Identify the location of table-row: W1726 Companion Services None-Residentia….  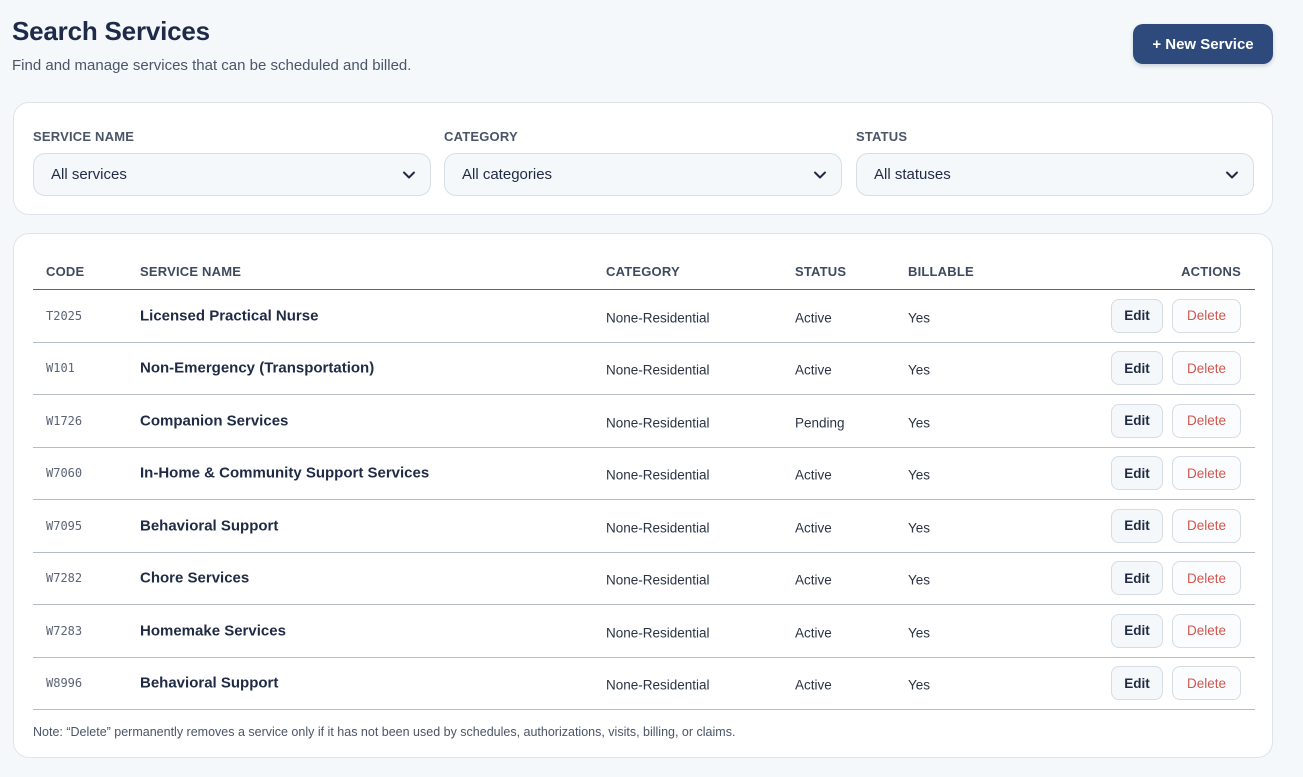
(644, 421).